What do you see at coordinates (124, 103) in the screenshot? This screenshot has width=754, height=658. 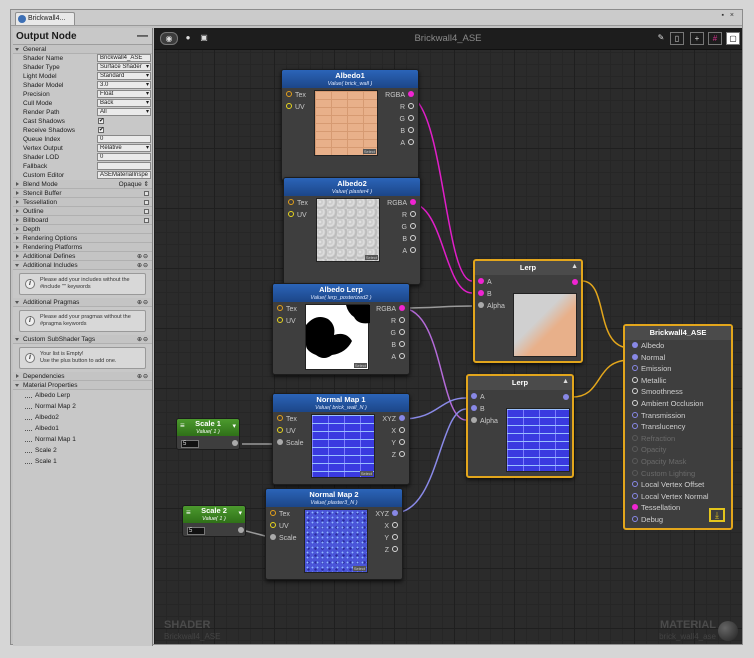 I see `property-dropdown: Back` at bounding box center [124, 103].